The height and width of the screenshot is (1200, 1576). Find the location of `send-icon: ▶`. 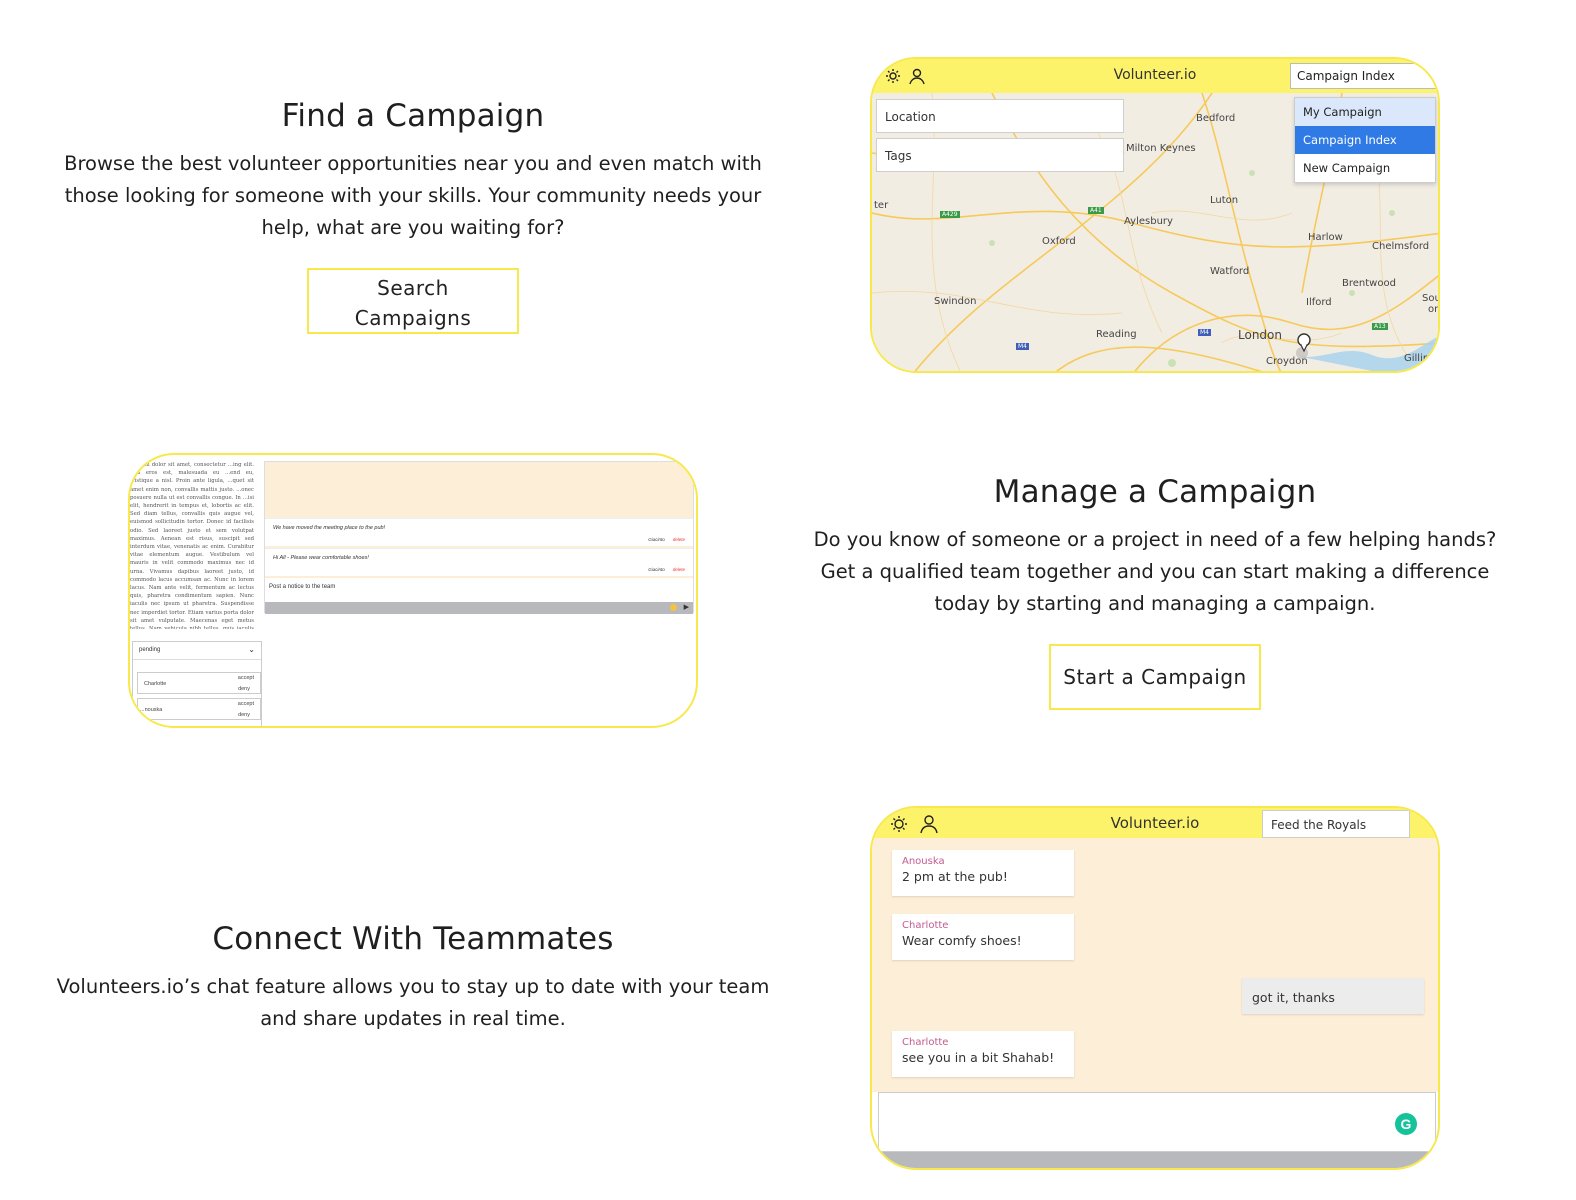

send-icon: ▶ is located at coordinates (686, 607).